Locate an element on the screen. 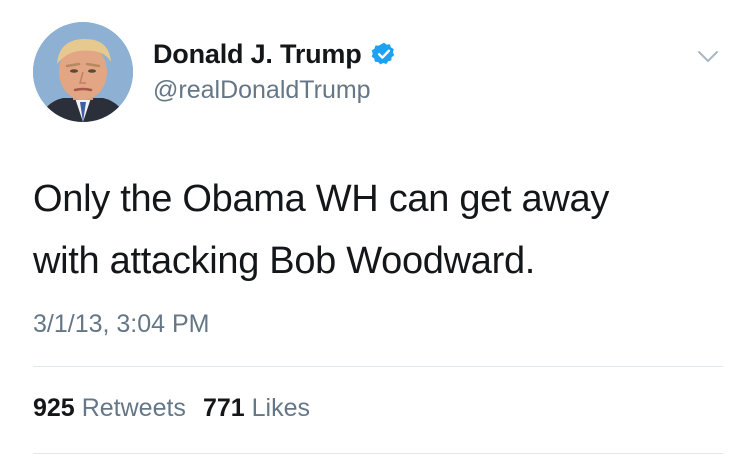 This screenshot has width=750, height=469. tweet-stats: 925 Retweets 771 Likes is located at coordinates (171, 408).